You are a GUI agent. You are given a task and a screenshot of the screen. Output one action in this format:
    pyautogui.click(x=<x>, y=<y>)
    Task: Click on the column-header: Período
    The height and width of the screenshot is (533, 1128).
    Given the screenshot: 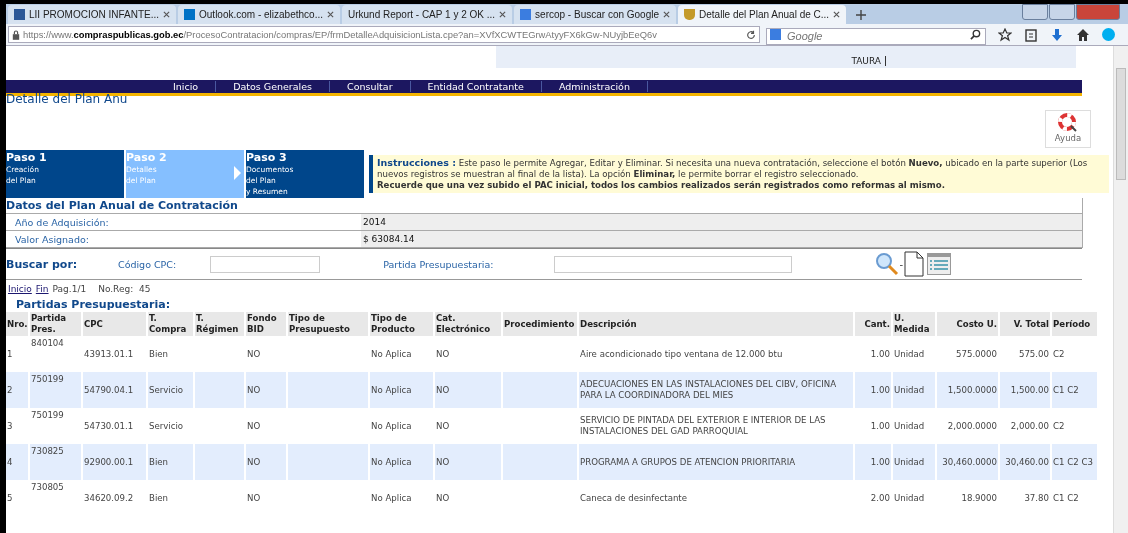 What is the action you would take?
    pyautogui.click(x=1074, y=324)
    